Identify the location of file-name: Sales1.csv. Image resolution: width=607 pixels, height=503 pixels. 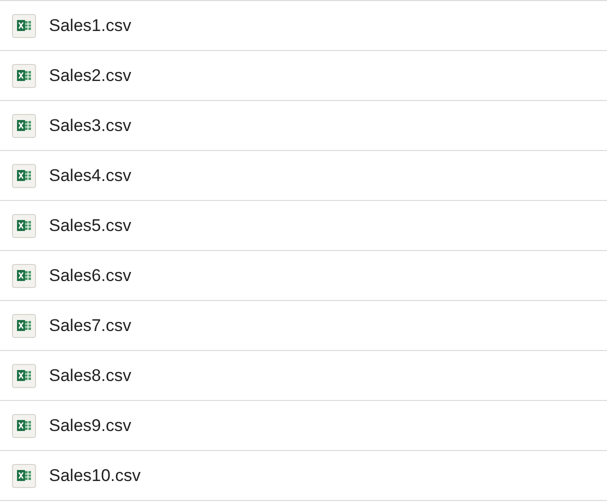
(90, 26).